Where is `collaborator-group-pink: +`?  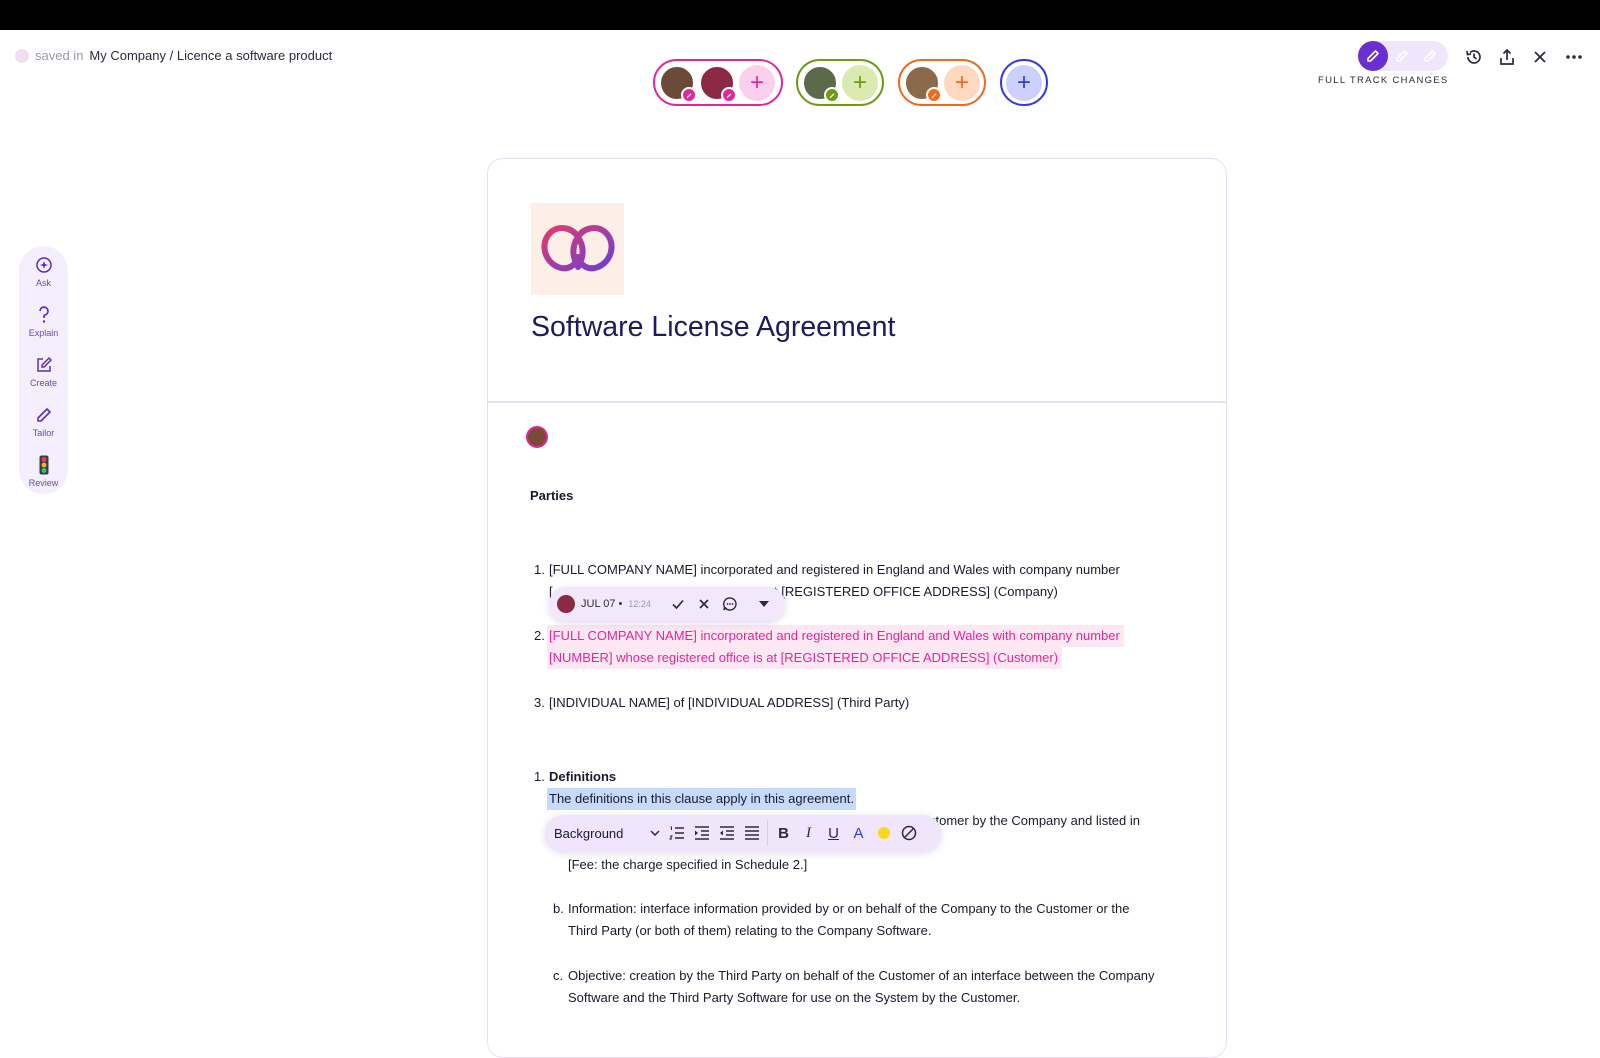
collaborator-group-pink: + is located at coordinates (718, 82).